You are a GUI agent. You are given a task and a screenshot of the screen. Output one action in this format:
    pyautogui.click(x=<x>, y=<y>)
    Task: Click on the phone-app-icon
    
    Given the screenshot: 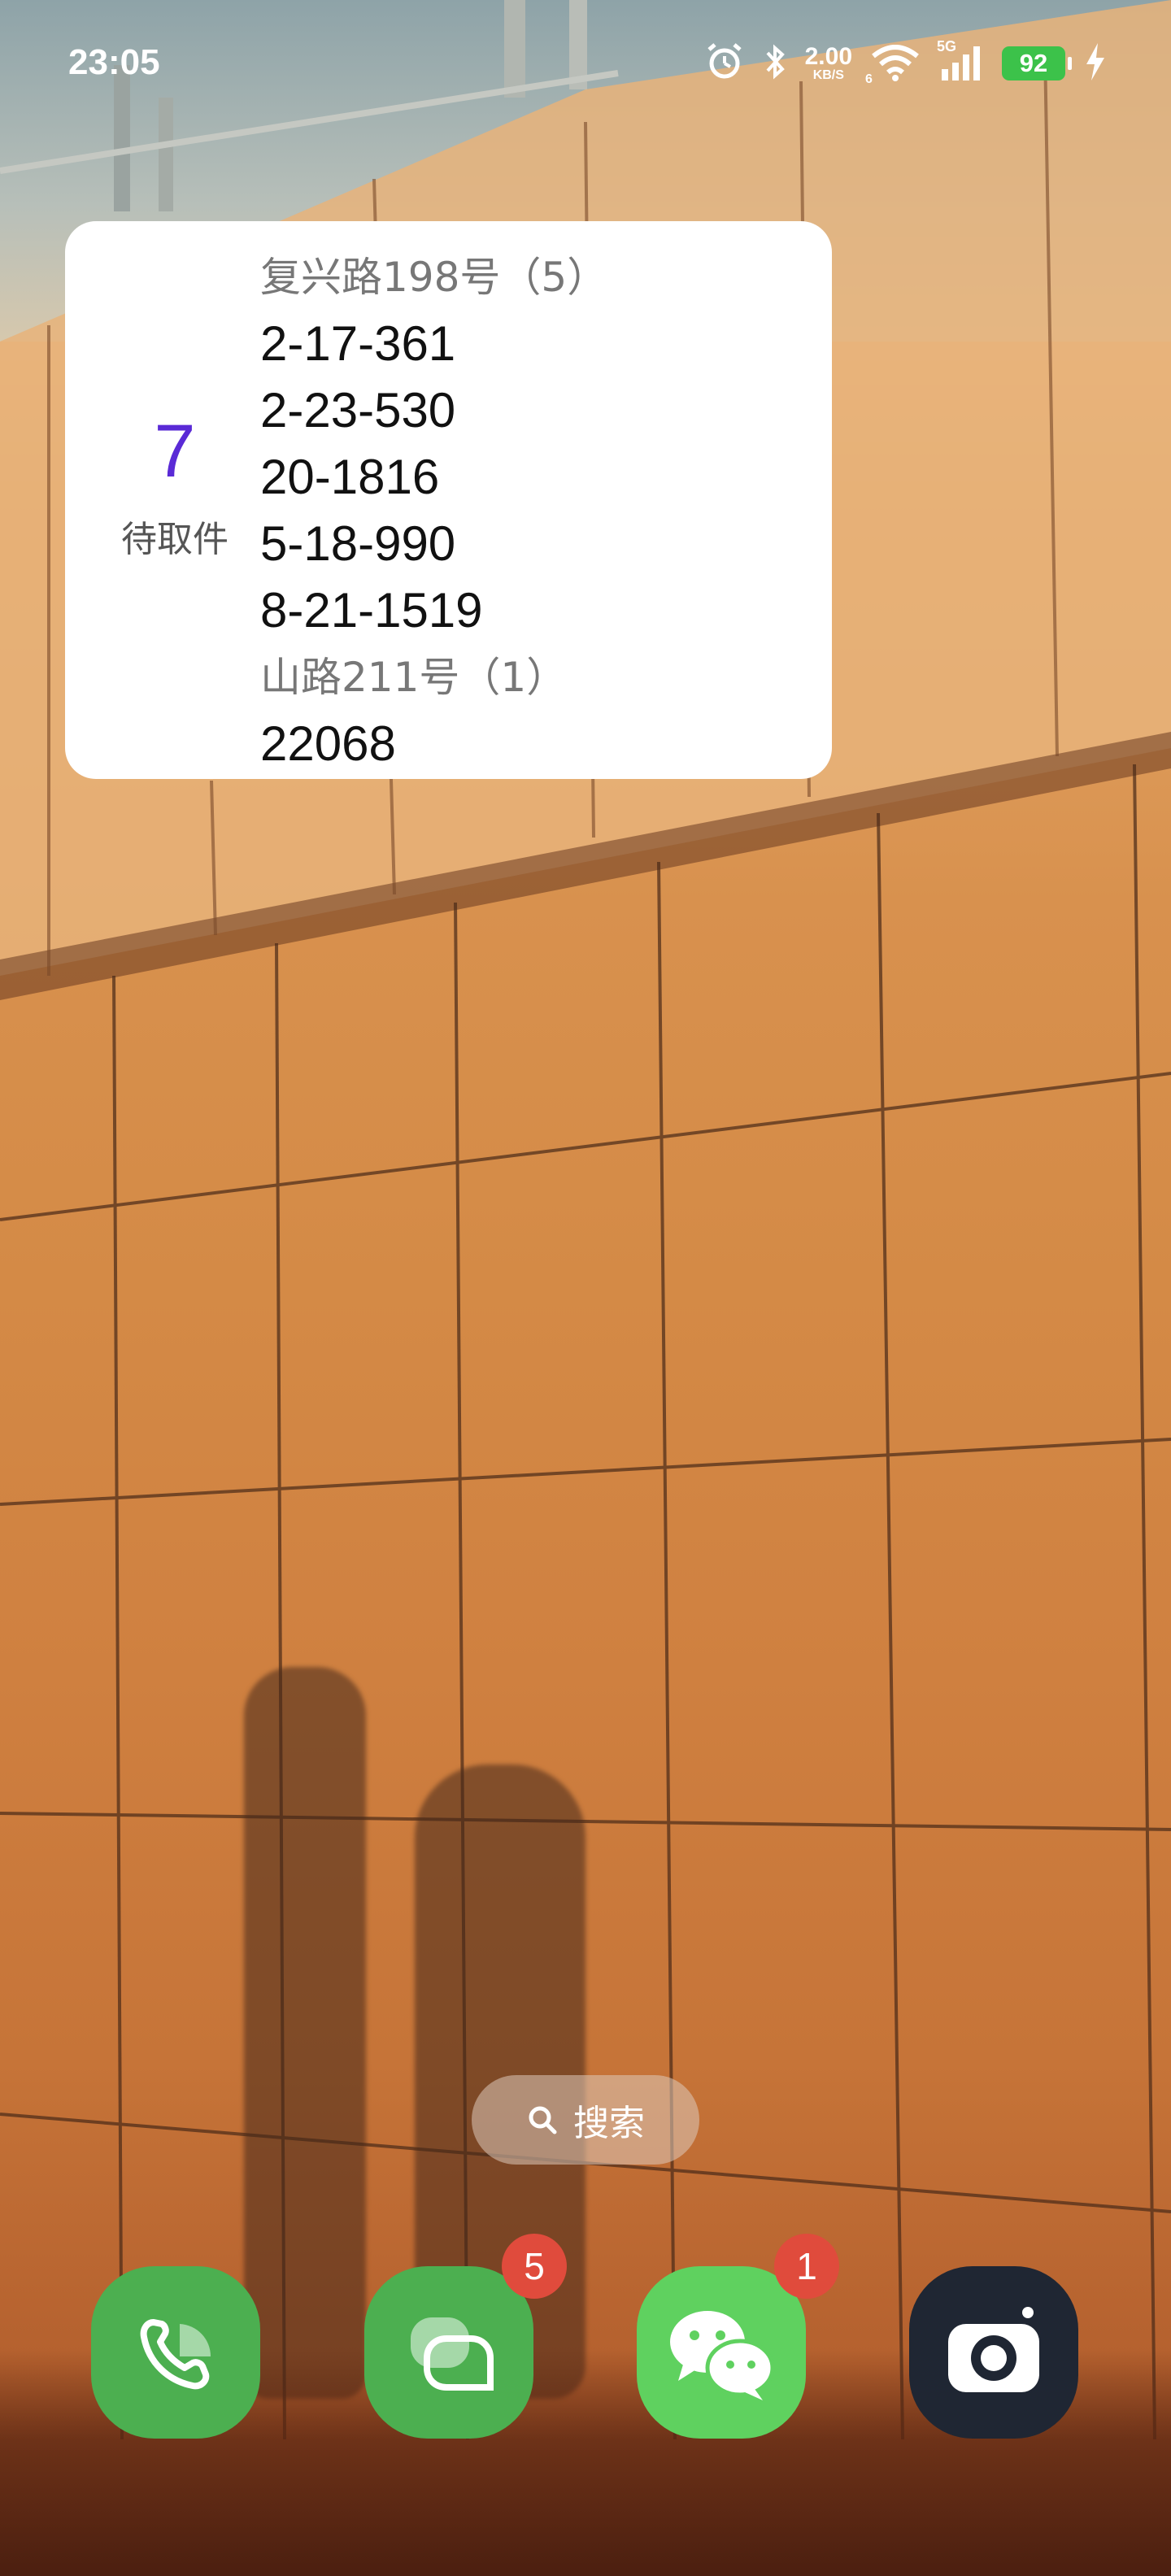 What is the action you would take?
    pyautogui.click(x=175, y=2353)
    